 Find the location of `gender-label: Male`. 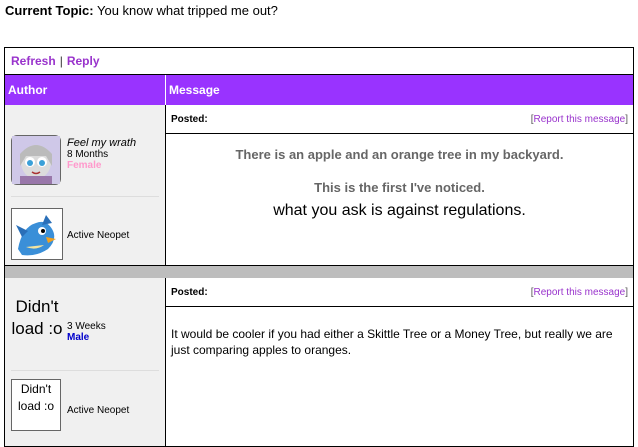

gender-label: Male is located at coordinates (78, 337).